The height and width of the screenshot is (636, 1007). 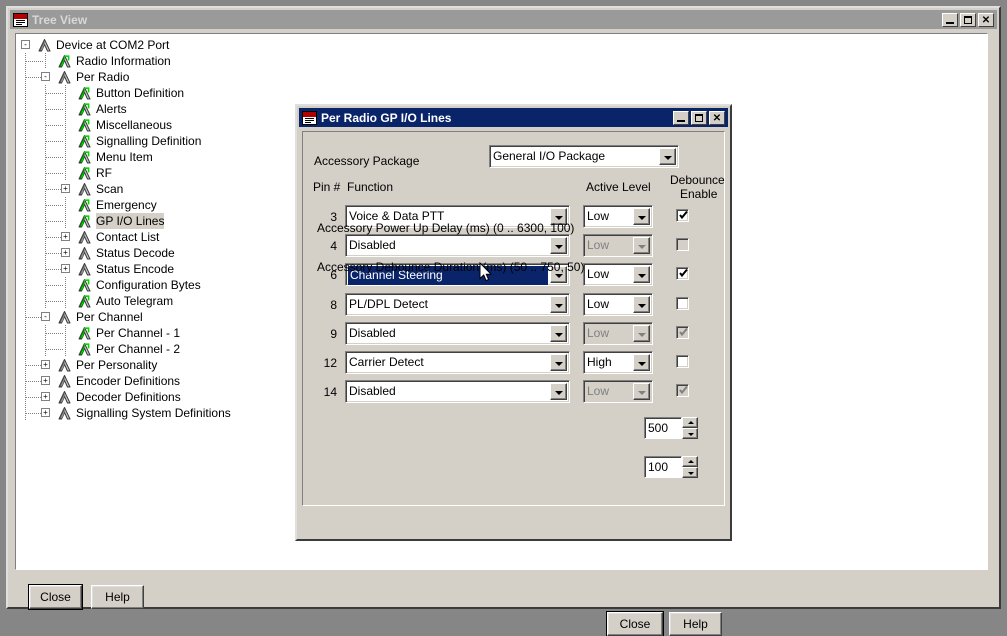 What do you see at coordinates (501, 61) in the screenshot?
I see `tree-item-radio-information: Radio Information` at bounding box center [501, 61].